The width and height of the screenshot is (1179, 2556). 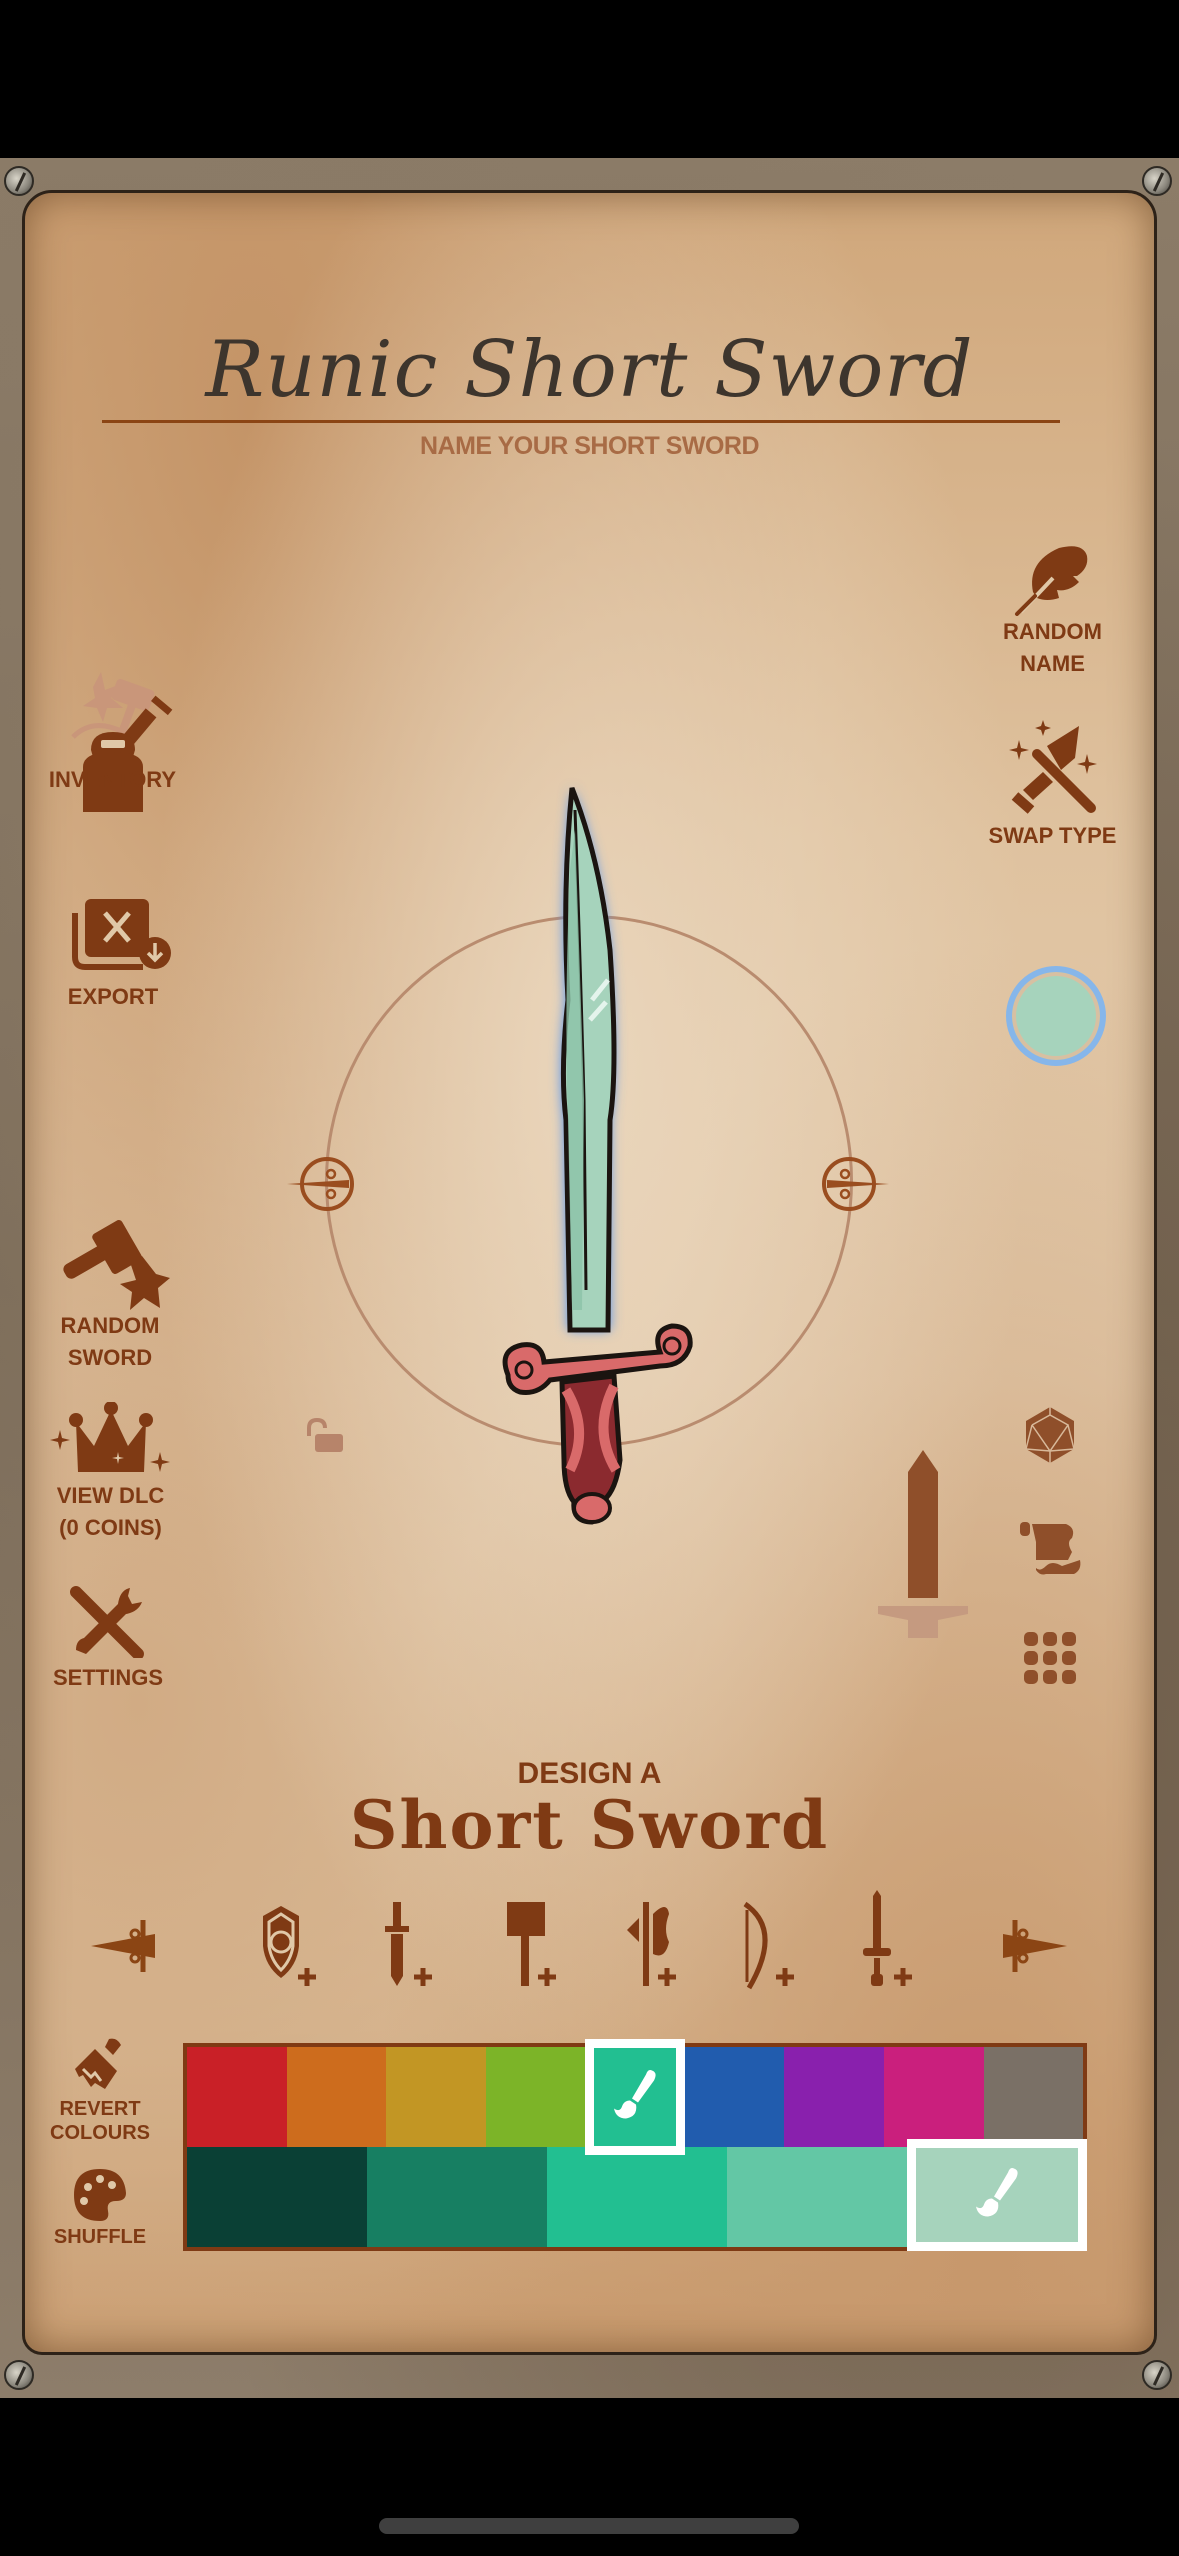 I want to click on swap-type-label: SWAP TYPE, so click(x=1052, y=835).